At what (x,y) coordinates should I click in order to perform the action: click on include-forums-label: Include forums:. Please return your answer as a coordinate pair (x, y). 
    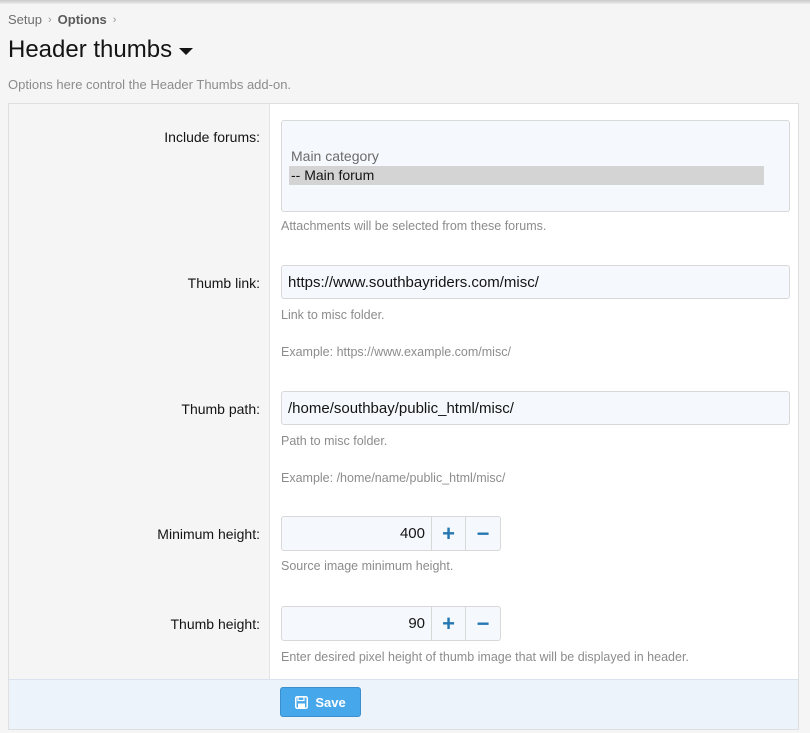
    Looking at the image, I should click on (212, 137).